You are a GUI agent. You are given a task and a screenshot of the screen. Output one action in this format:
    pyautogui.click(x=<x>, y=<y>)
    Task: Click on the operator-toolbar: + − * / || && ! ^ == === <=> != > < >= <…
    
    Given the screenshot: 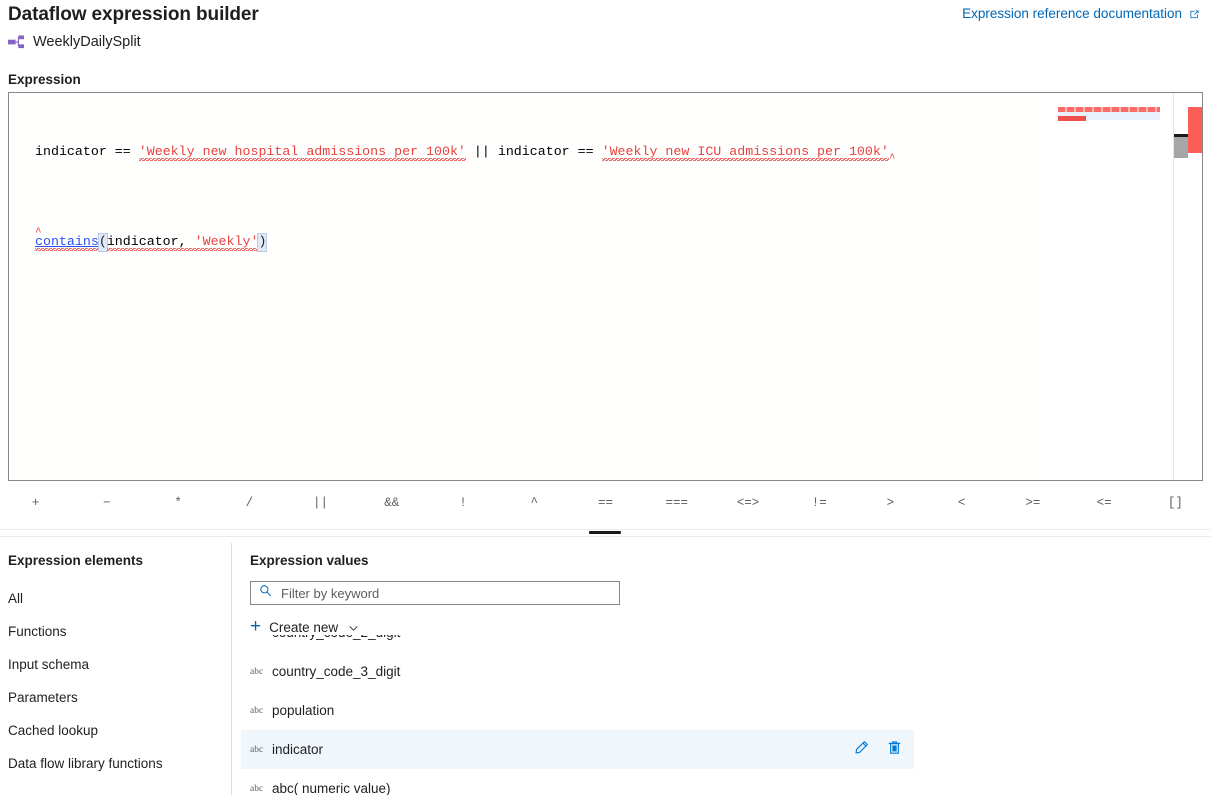 What is the action you would take?
    pyautogui.click(x=605, y=503)
    